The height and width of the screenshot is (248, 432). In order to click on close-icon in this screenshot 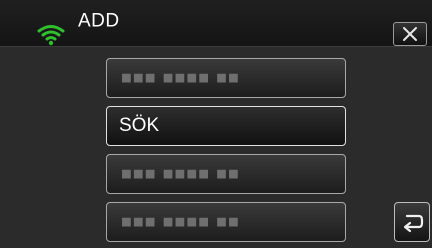, I will do `click(410, 34)`.